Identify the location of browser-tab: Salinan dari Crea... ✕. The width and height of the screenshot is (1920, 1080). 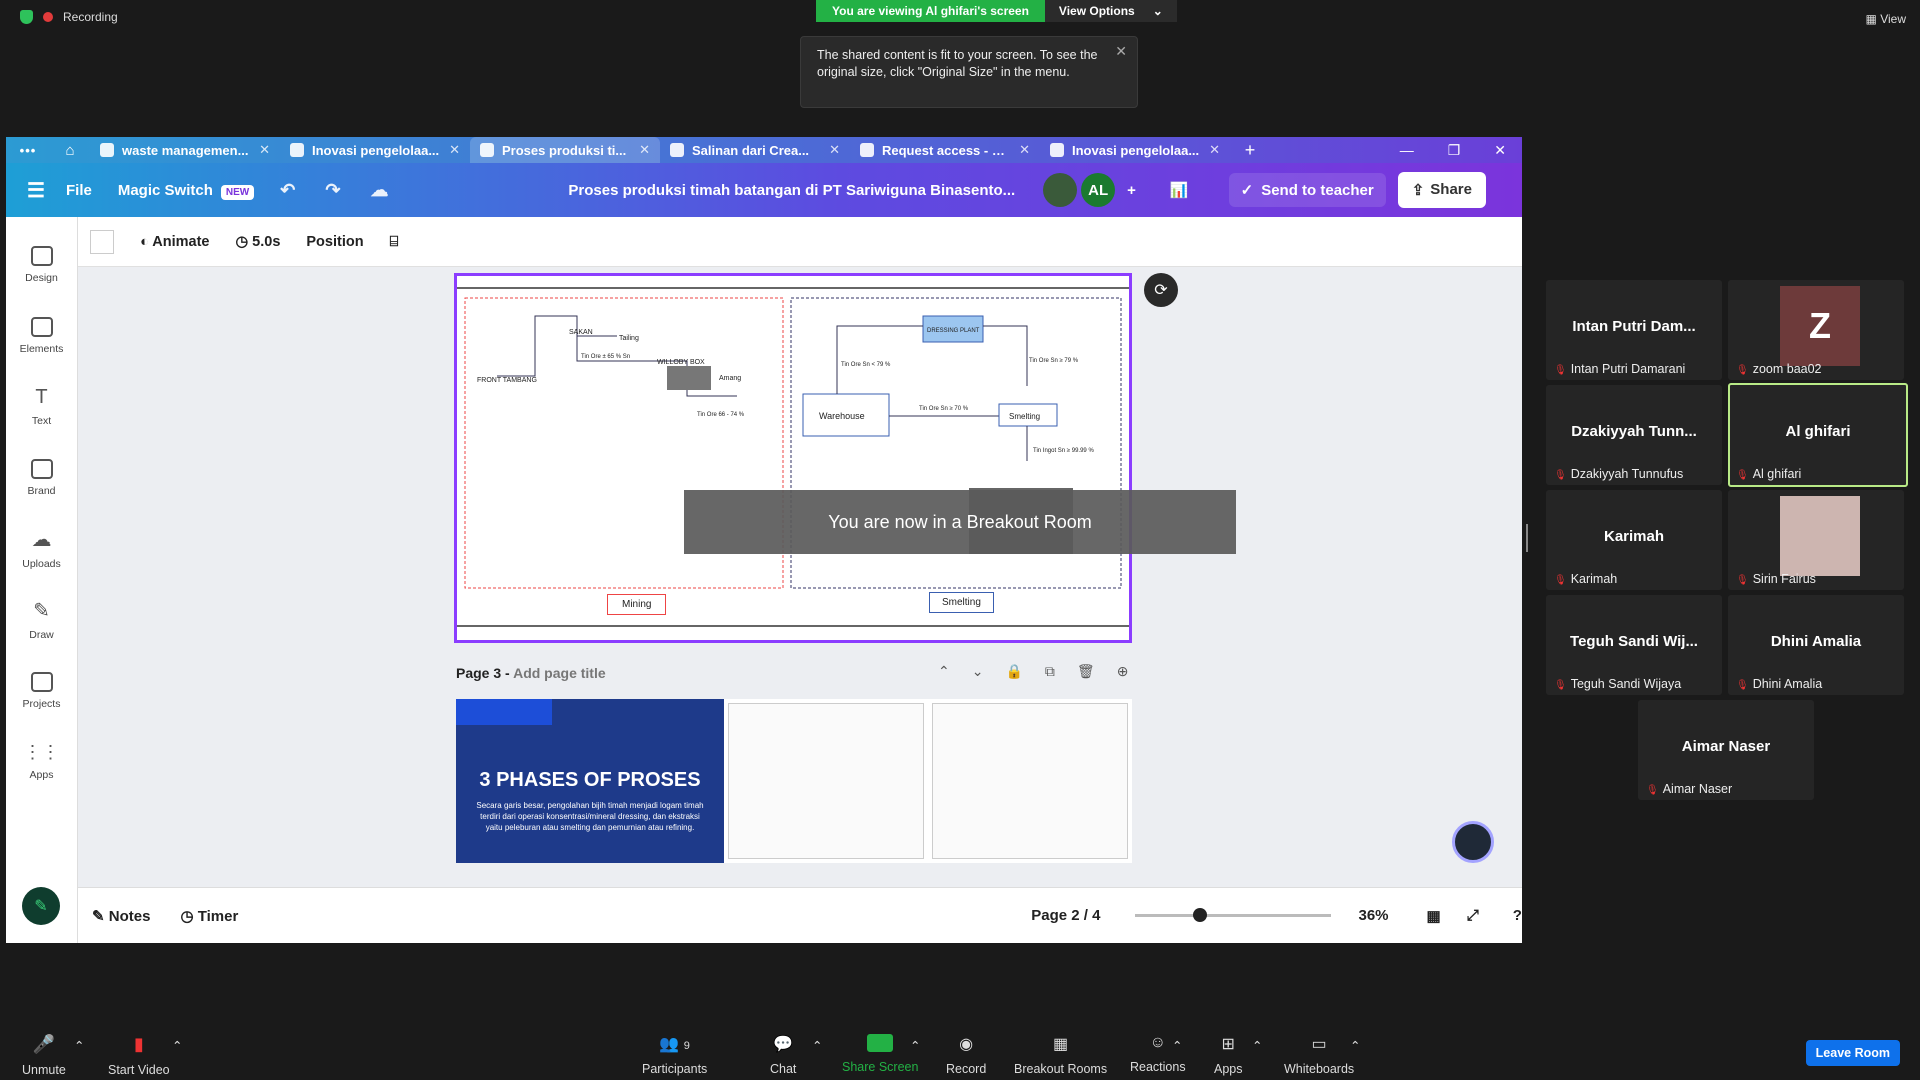
(755, 150).